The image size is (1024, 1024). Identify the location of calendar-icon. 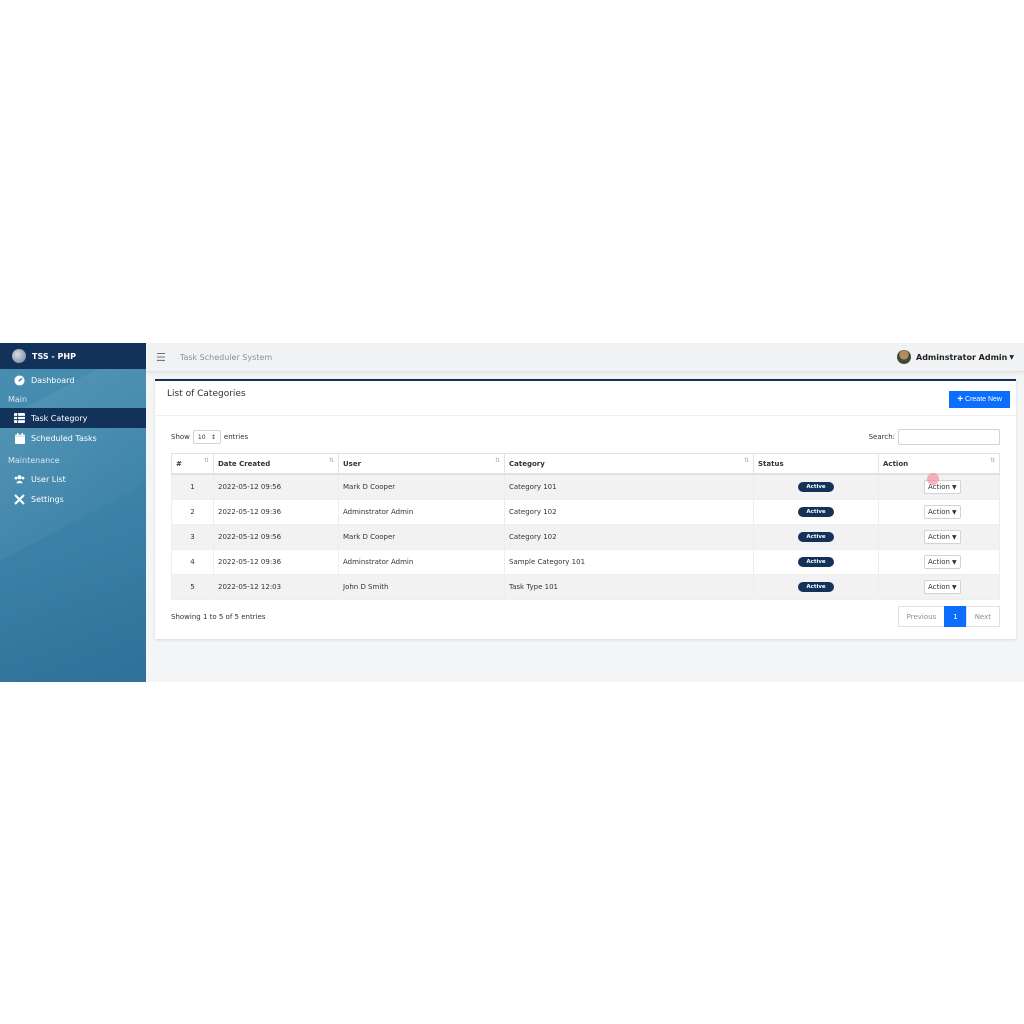
(19, 438).